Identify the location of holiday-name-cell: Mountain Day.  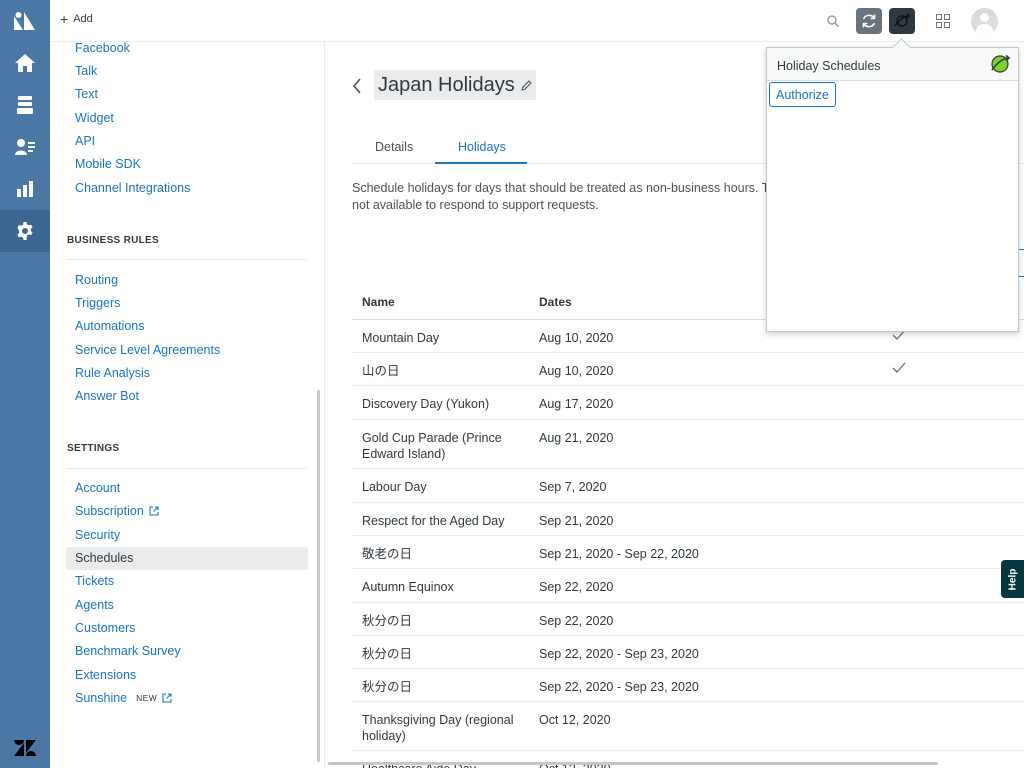
(401, 338).